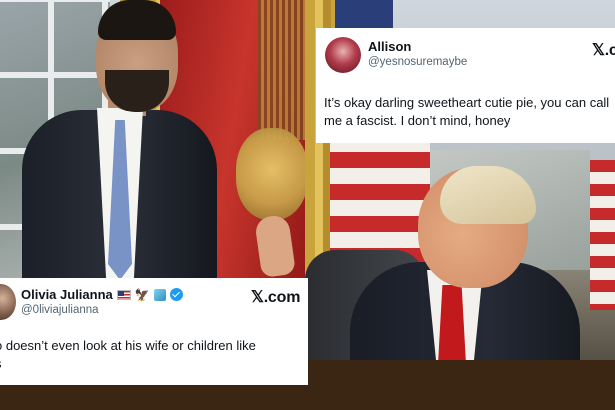  Describe the element at coordinates (272, 174) in the screenshot. I see `flag-seal` at that location.